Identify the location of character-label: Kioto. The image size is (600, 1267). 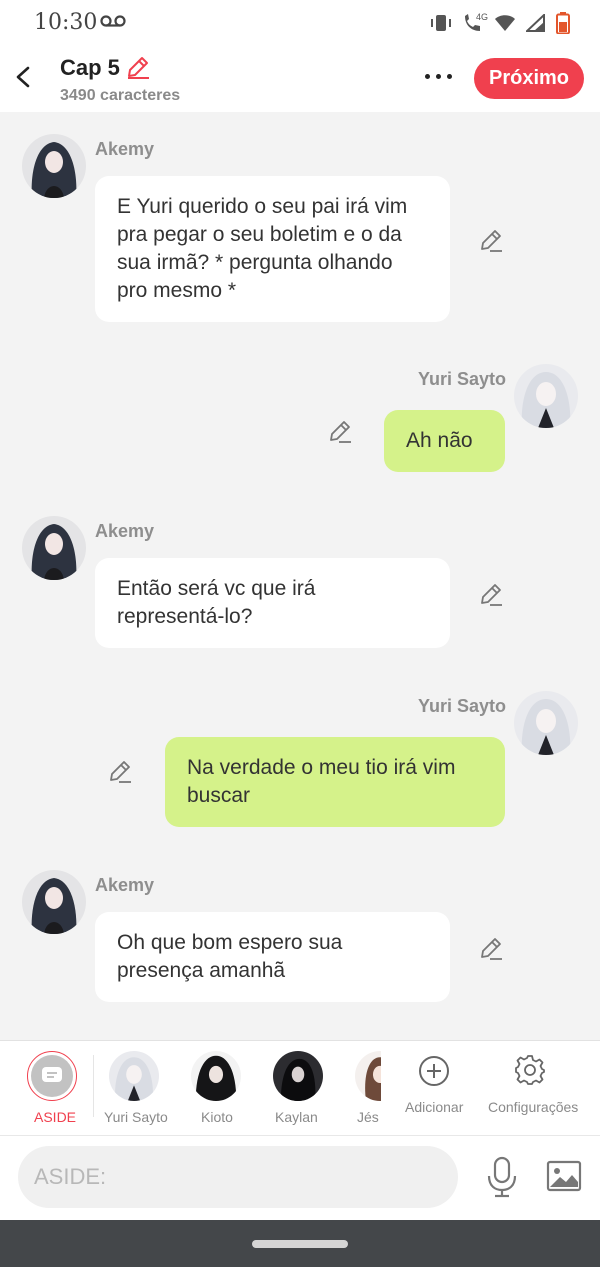
(217, 1117).